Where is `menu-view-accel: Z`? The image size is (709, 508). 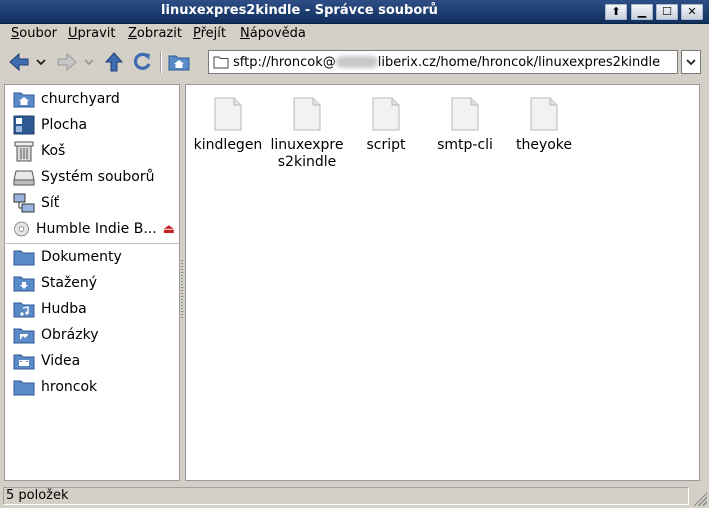 menu-view-accel: Z is located at coordinates (132, 33).